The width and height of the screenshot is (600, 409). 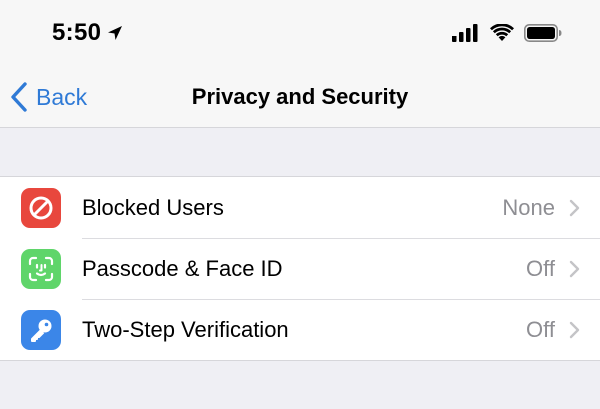 I want to click on time-label: 5:50, so click(x=77, y=32).